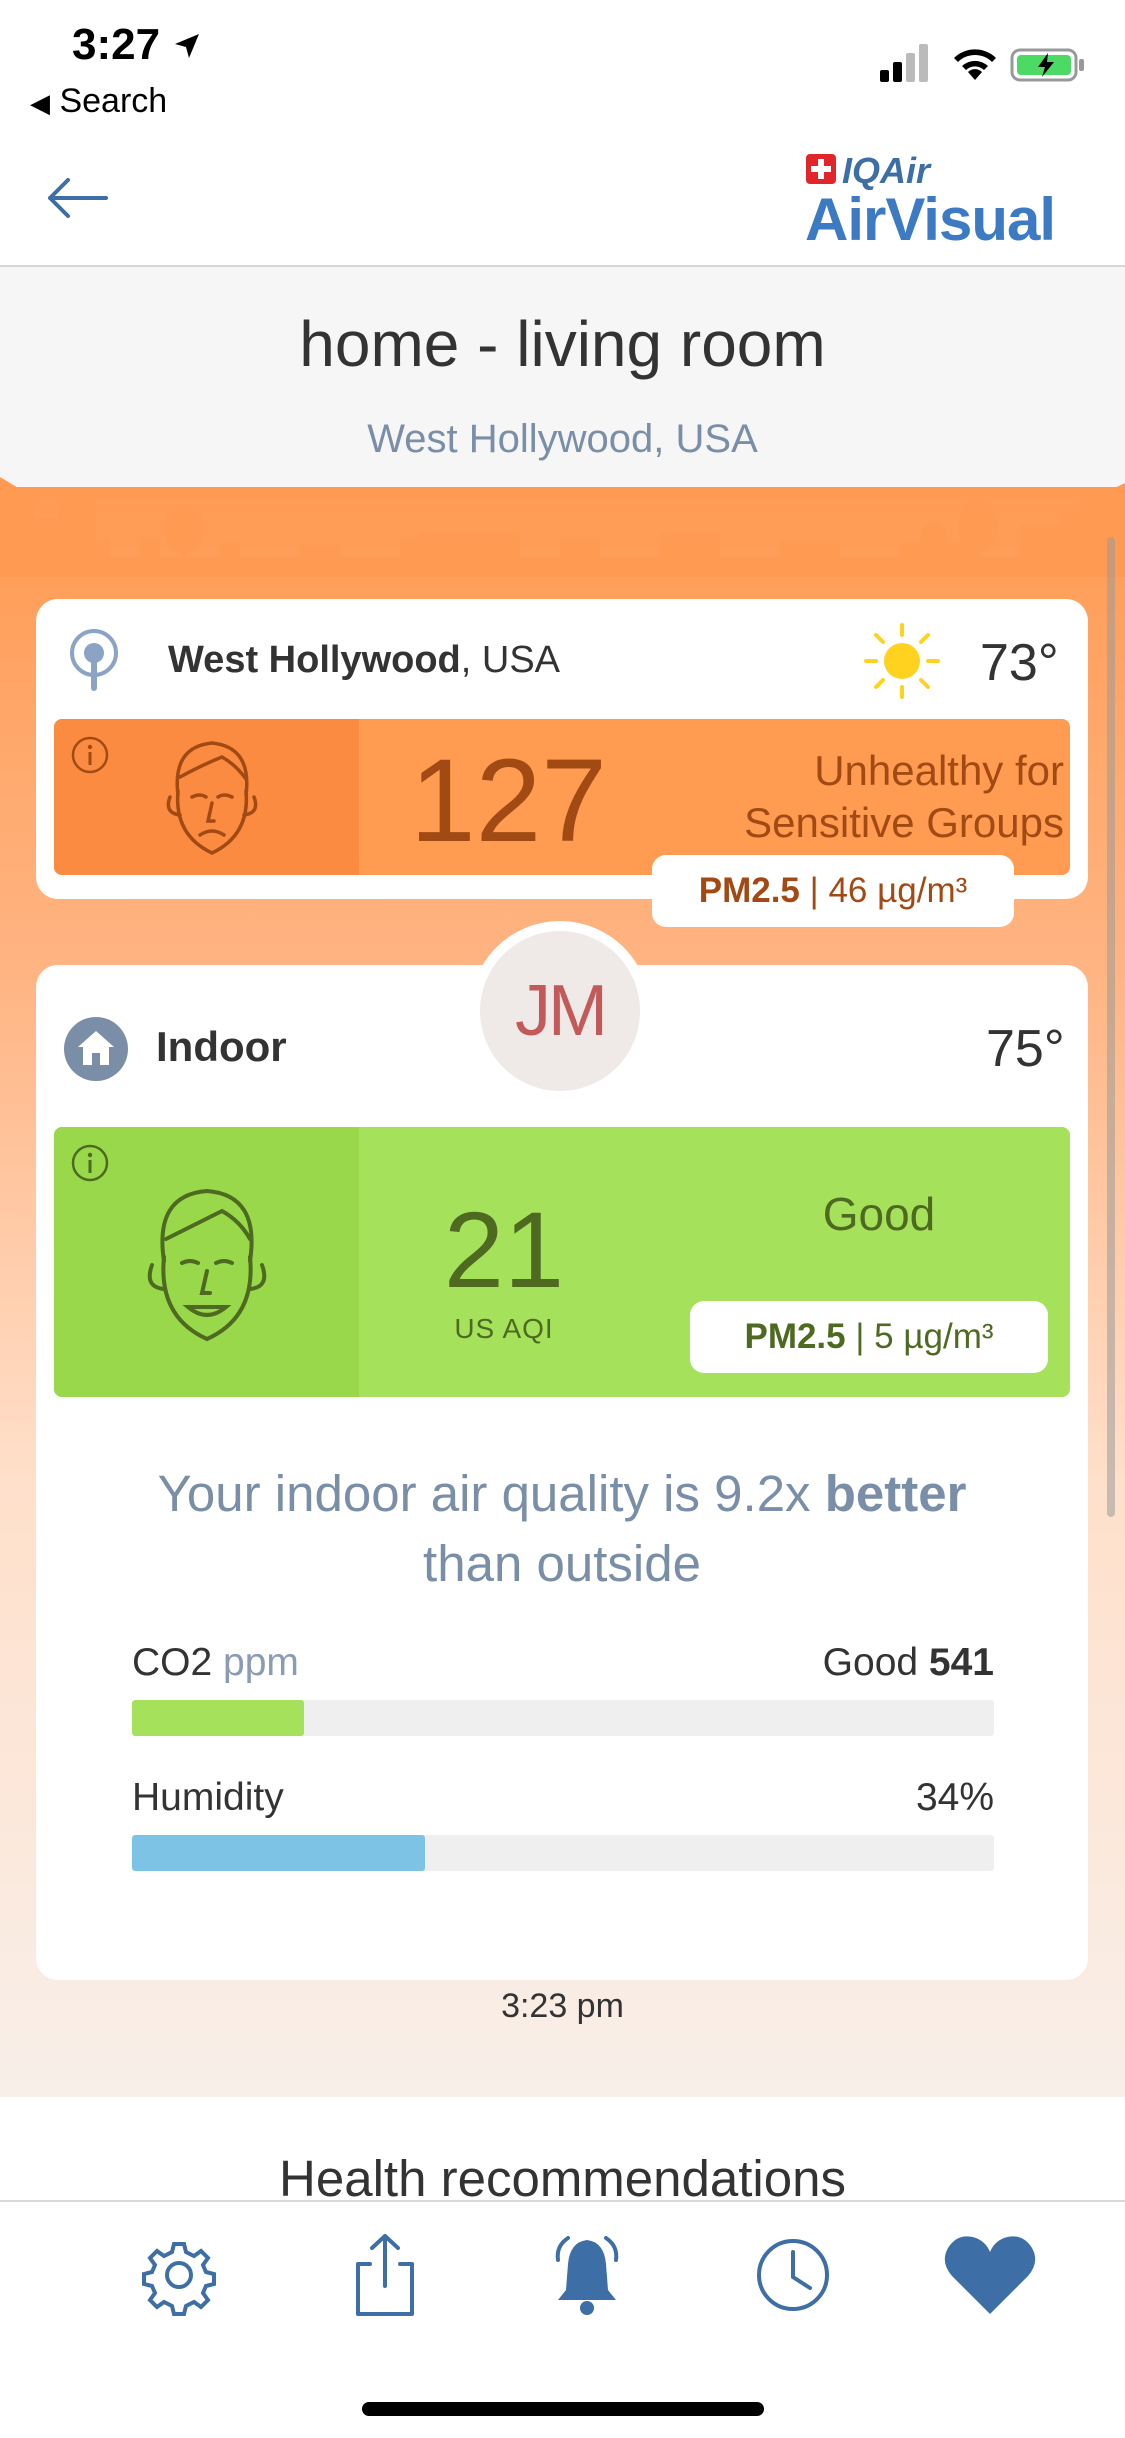 Image resolution: width=1125 pixels, height=2438 pixels. I want to click on indoor-aqi-band: 21 US AQI Good PM2.5 | 5 µg/m³, so click(562, 1262).